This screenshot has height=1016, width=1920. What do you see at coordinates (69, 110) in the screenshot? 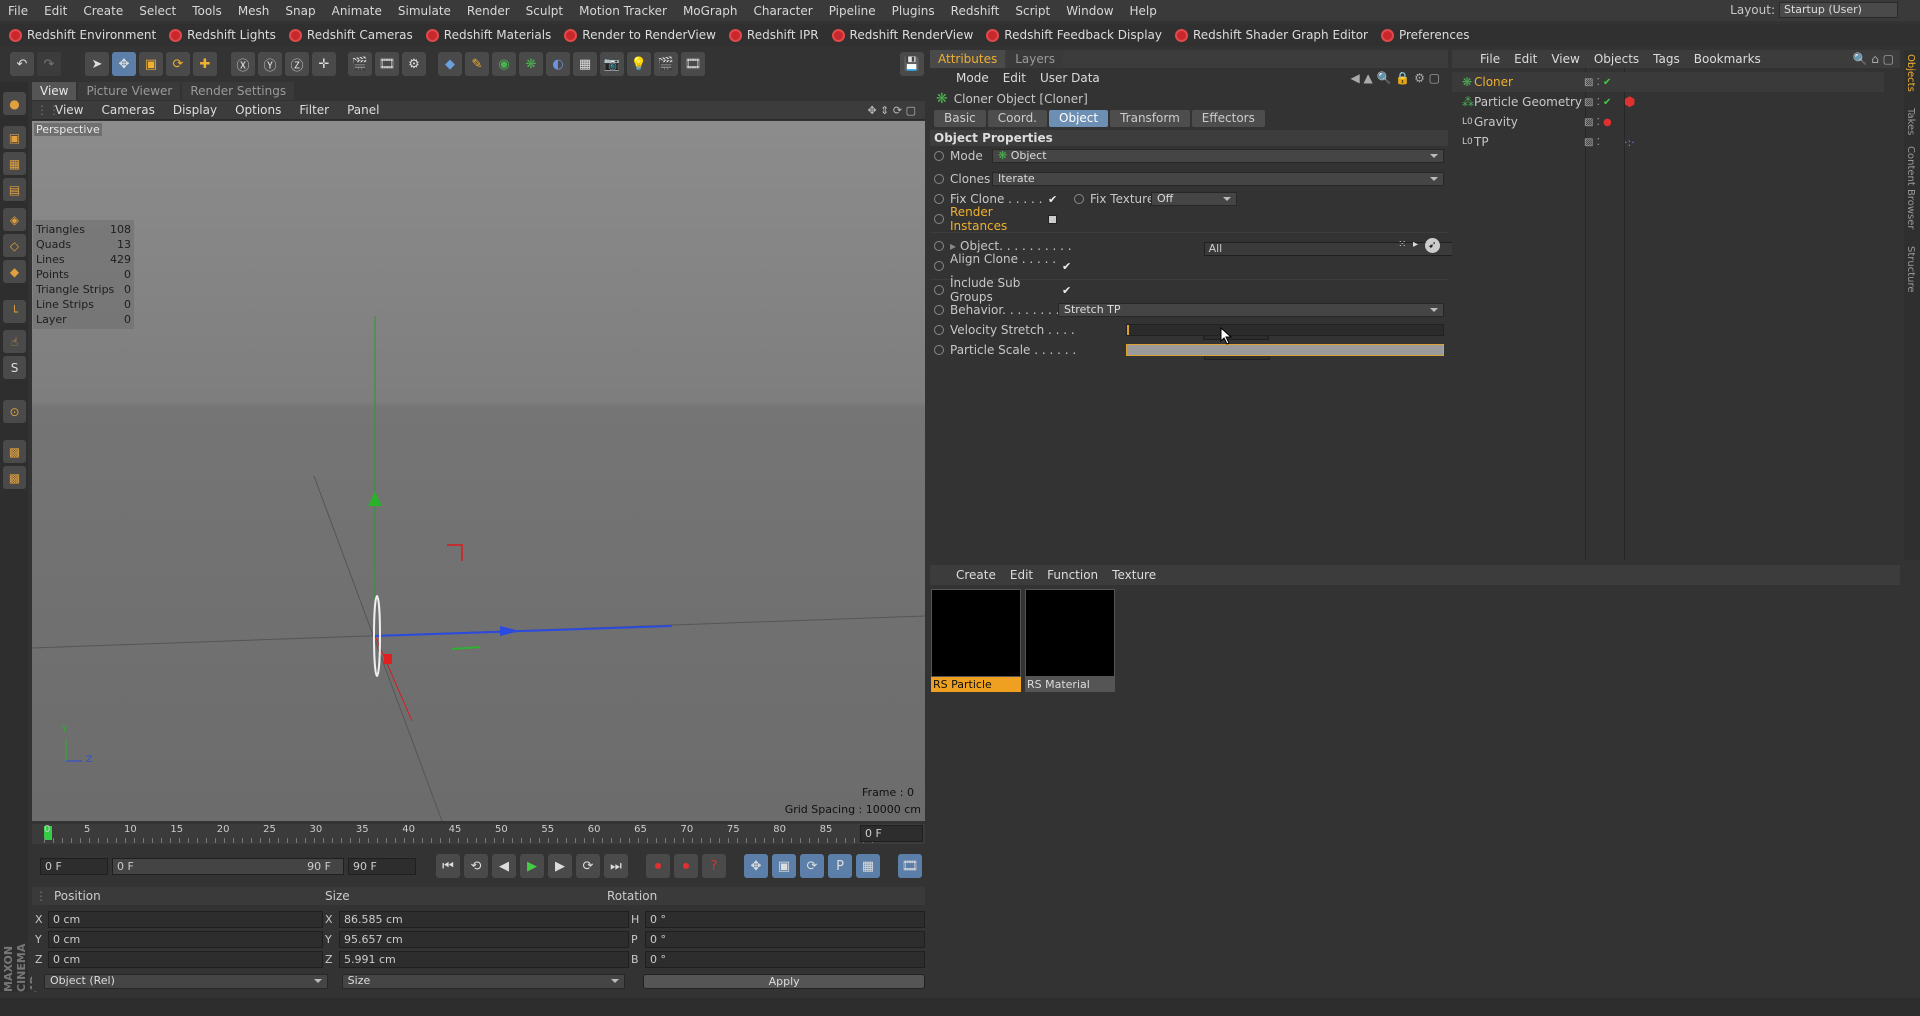
I see `vp-menu-view: View` at bounding box center [69, 110].